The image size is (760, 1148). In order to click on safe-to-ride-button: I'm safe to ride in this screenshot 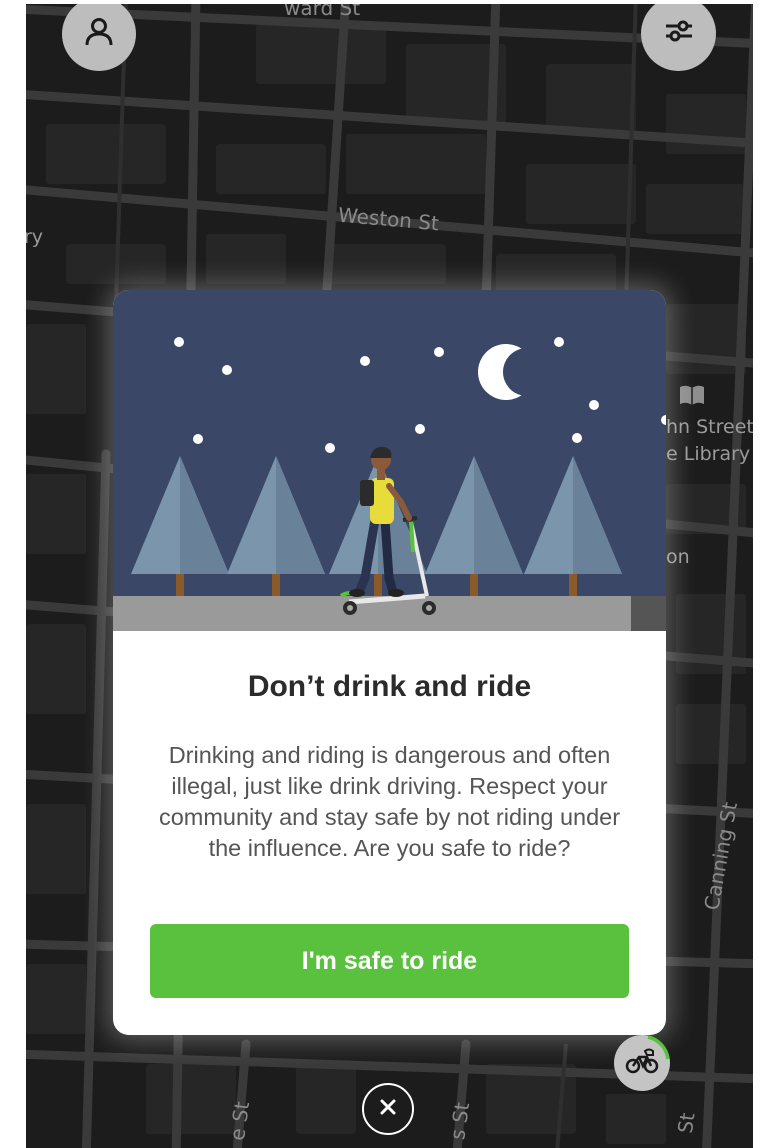, I will do `click(389, 961)`.